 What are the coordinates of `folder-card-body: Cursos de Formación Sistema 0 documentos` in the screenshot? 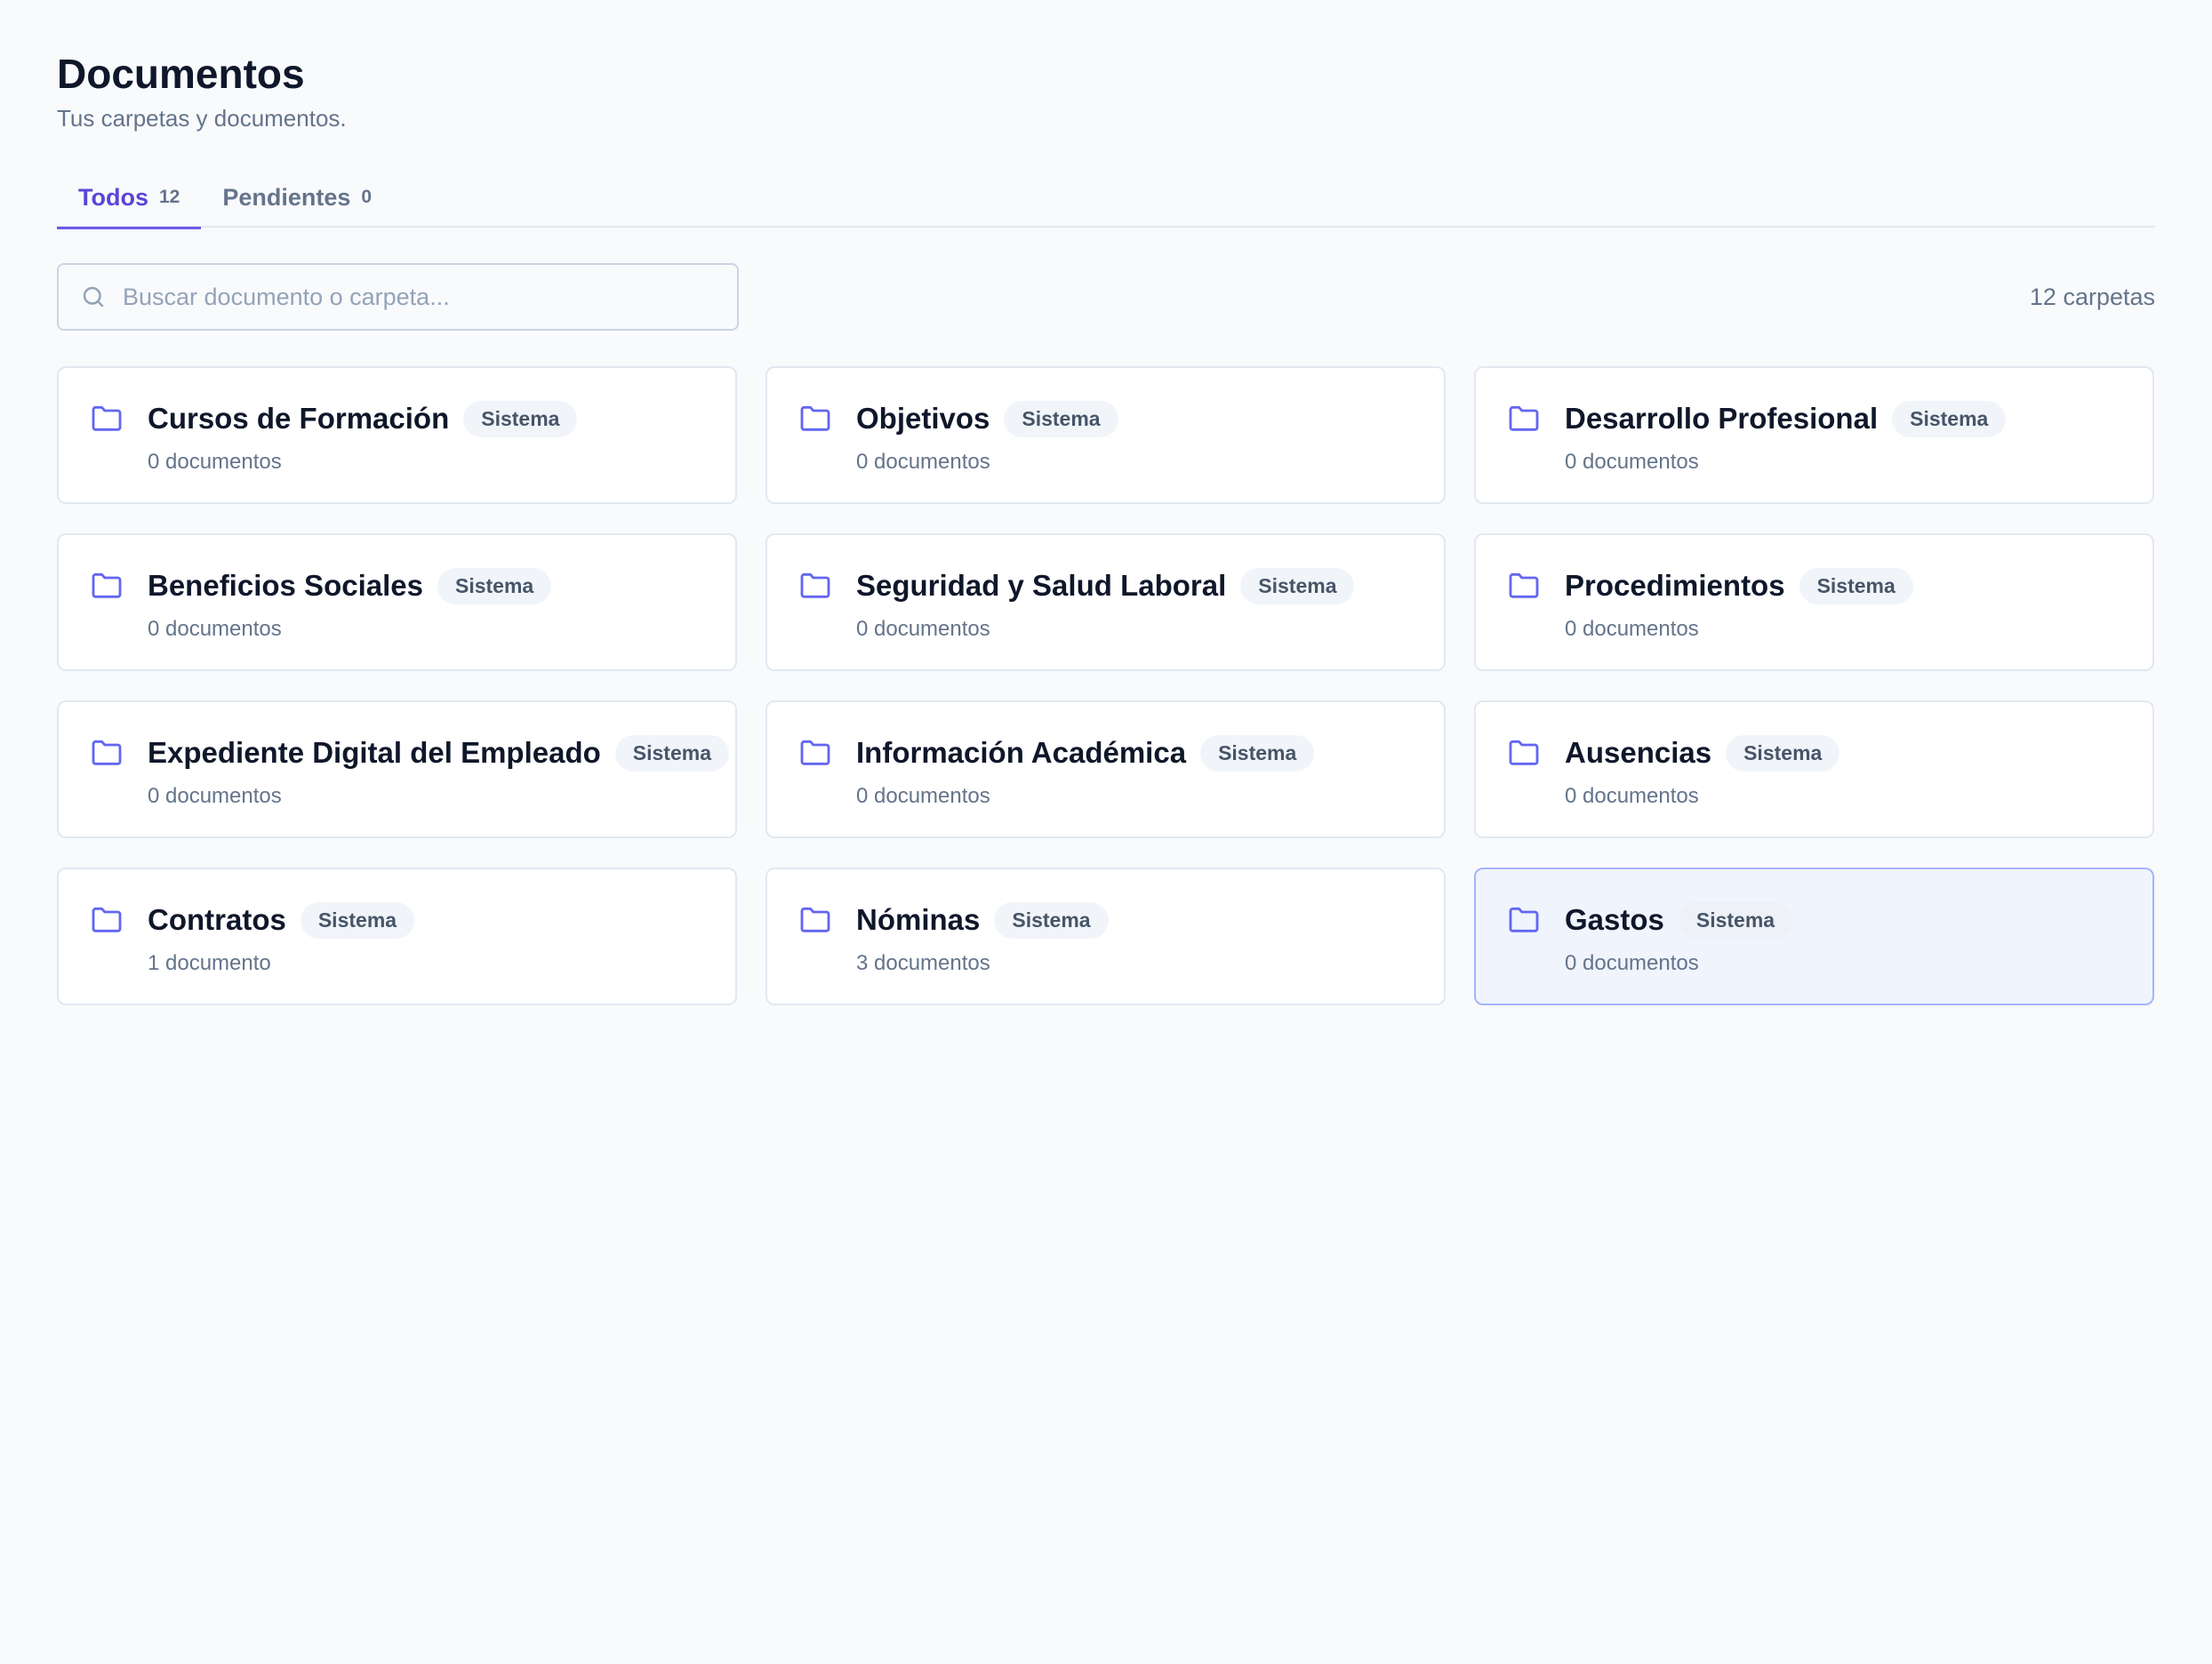 It's located at (363, 451).